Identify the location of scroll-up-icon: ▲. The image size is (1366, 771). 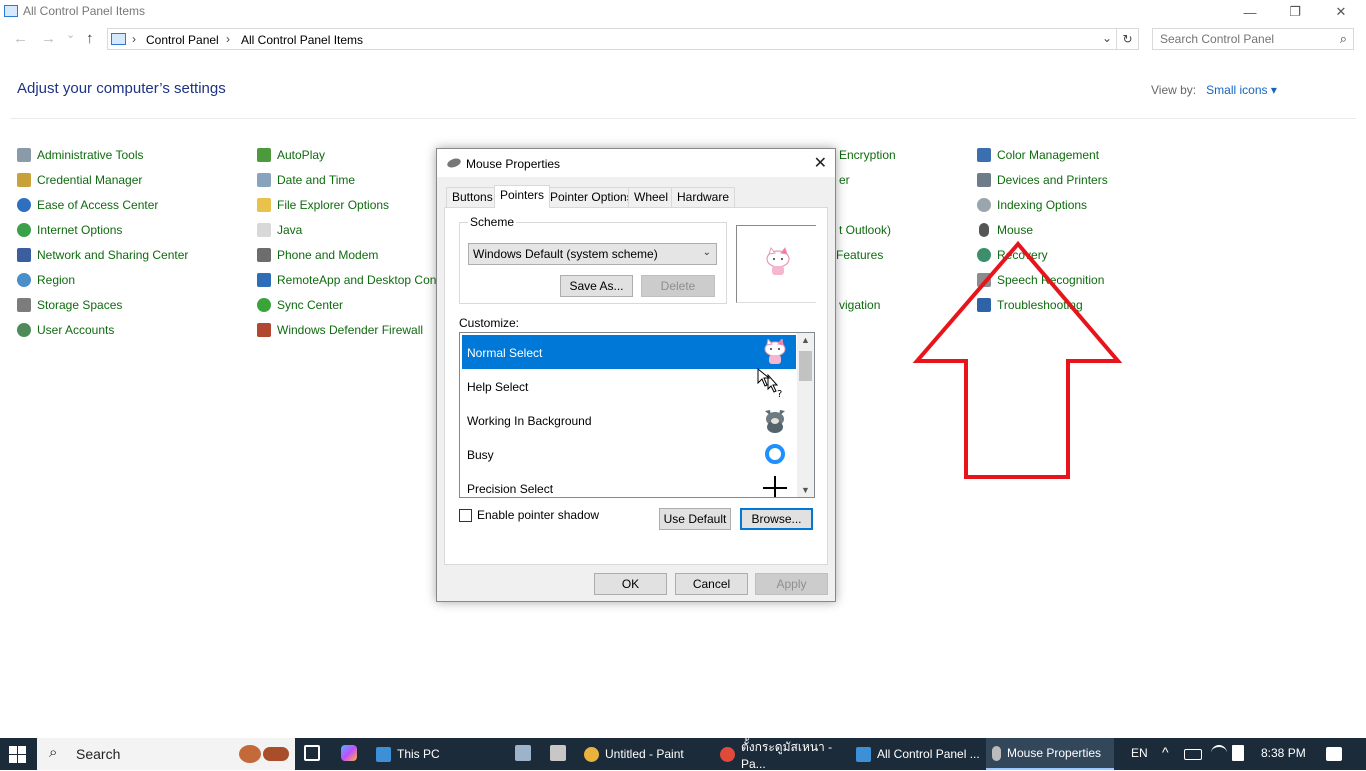
(805, 340).